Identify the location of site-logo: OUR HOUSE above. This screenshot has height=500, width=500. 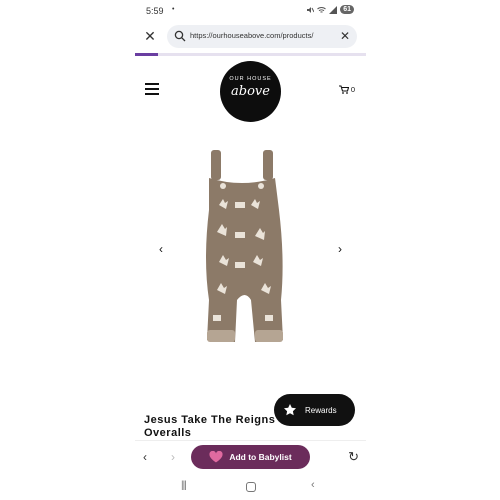
(250, 91).